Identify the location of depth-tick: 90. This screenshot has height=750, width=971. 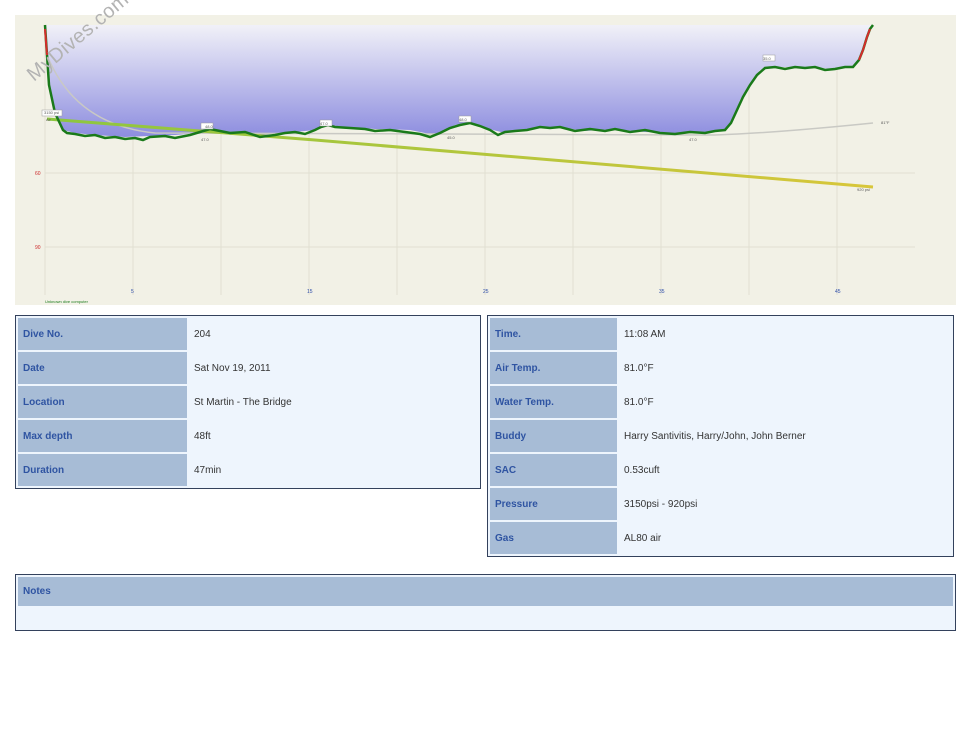
(38, 248).